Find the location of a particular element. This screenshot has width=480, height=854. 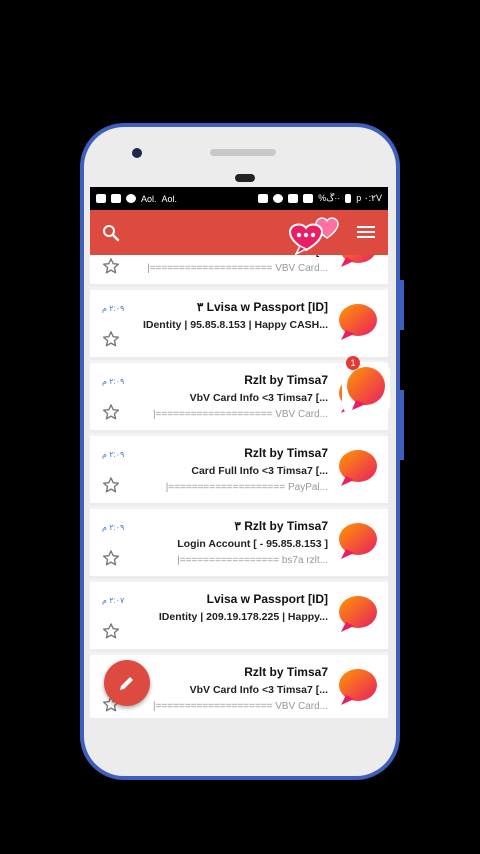

messenger-icon is located at coordinates (131, 198).